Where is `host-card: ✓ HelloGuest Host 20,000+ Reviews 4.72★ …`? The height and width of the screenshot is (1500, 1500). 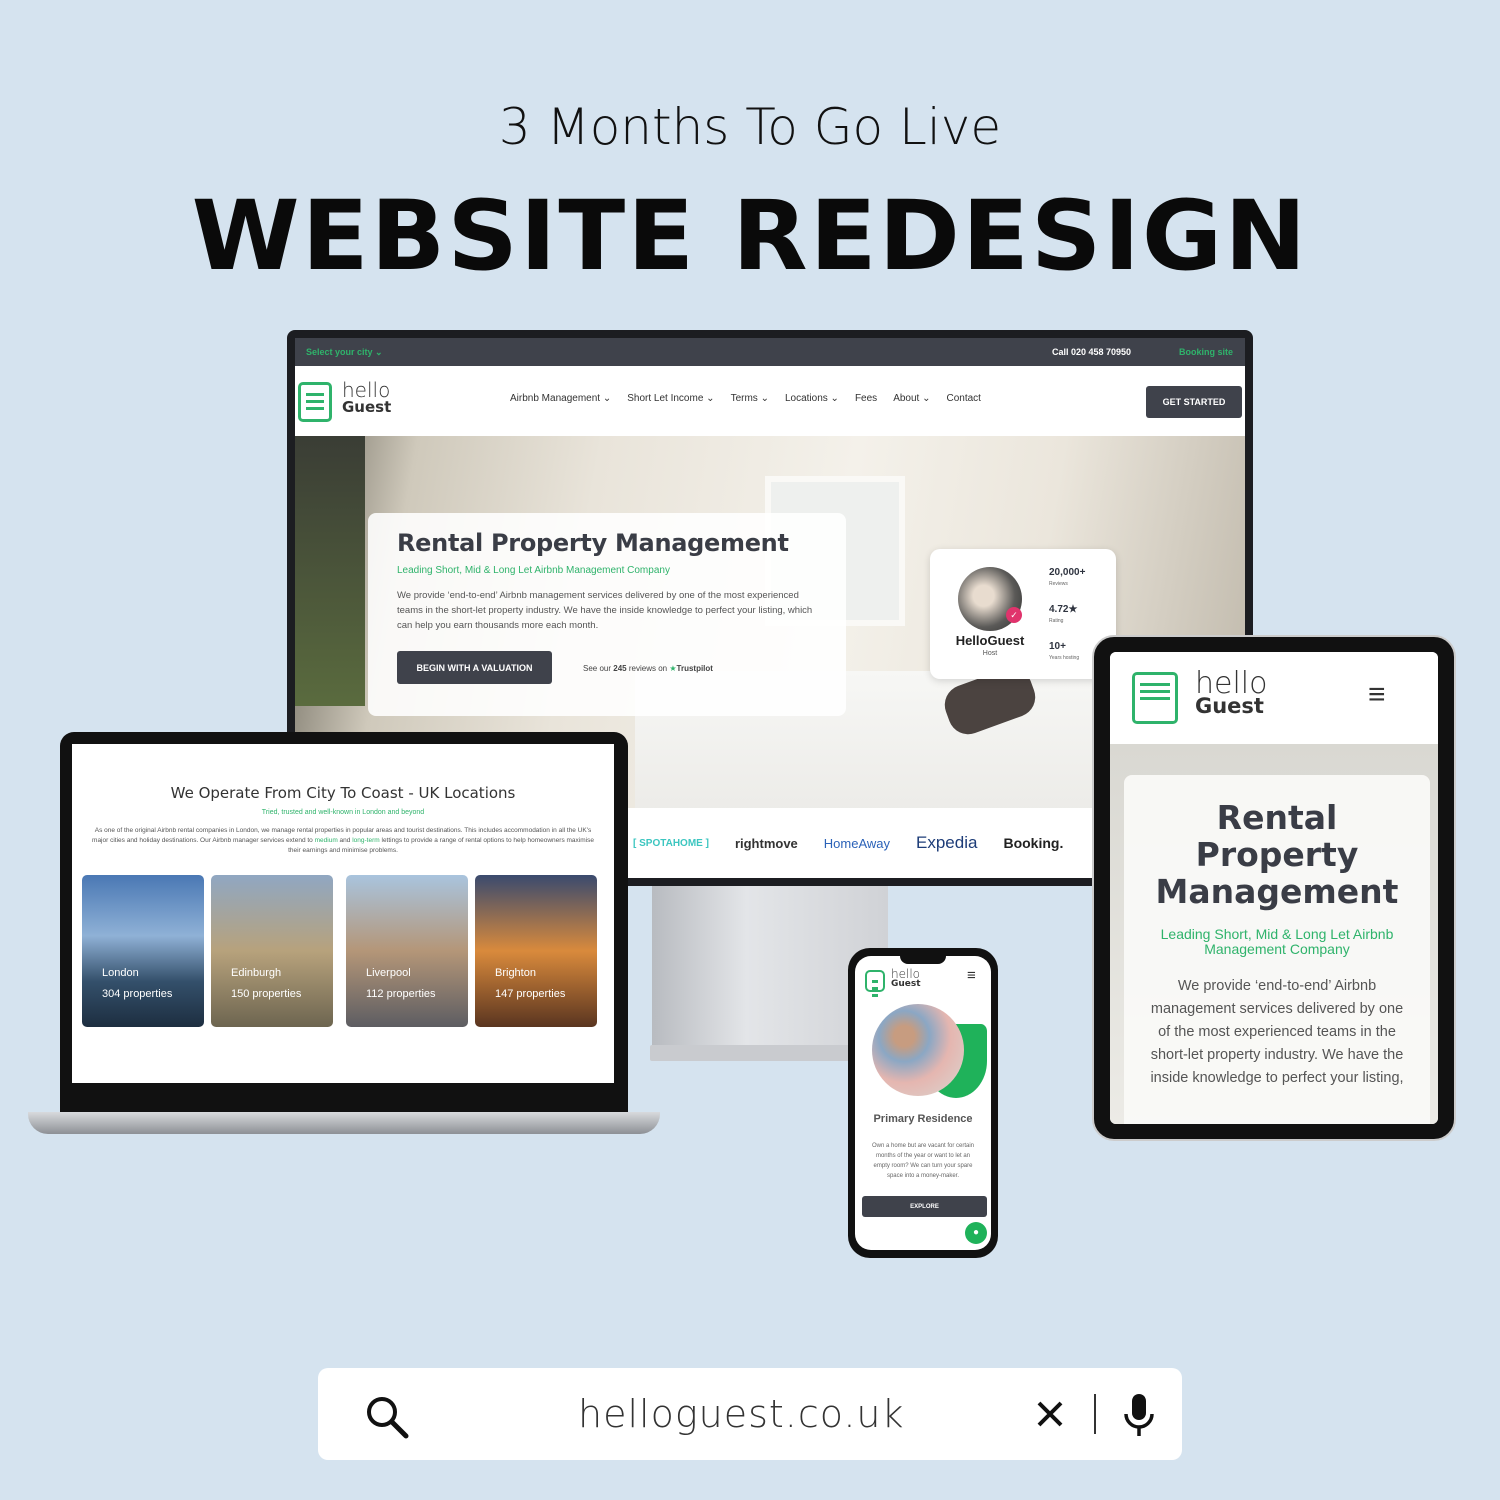 host-card: ✓ HelloGuest Host 20,000+ Reviews 4.72★ … is located at coordinates (1023, 614).